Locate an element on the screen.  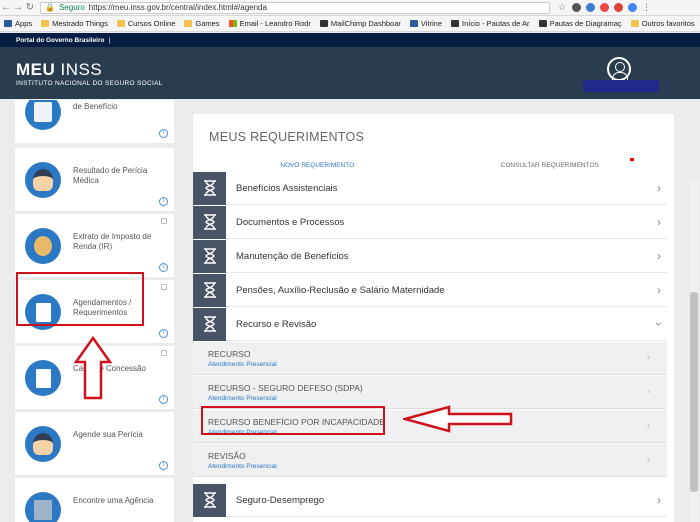
bookmark-item: Início - Pautas de Ar is located at coordinates (490, 23).